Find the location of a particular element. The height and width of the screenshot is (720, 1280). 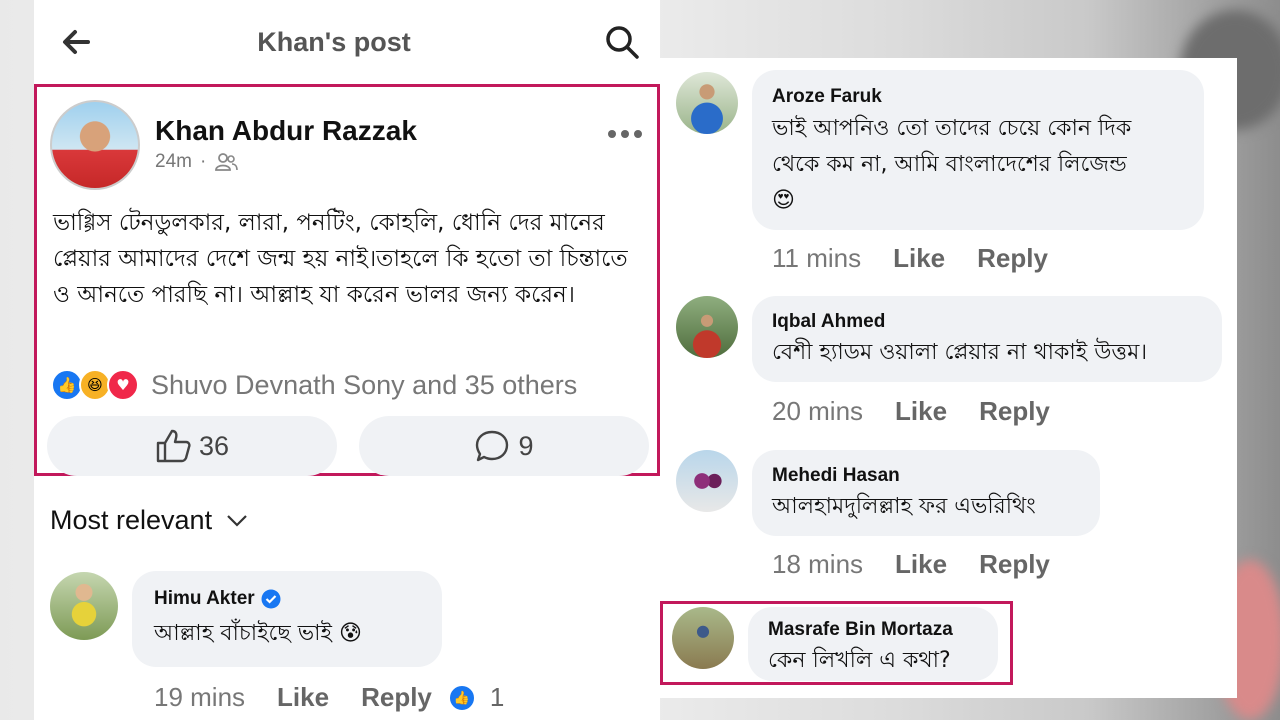

comment-button: 9 is located at coordinates (504, 446).